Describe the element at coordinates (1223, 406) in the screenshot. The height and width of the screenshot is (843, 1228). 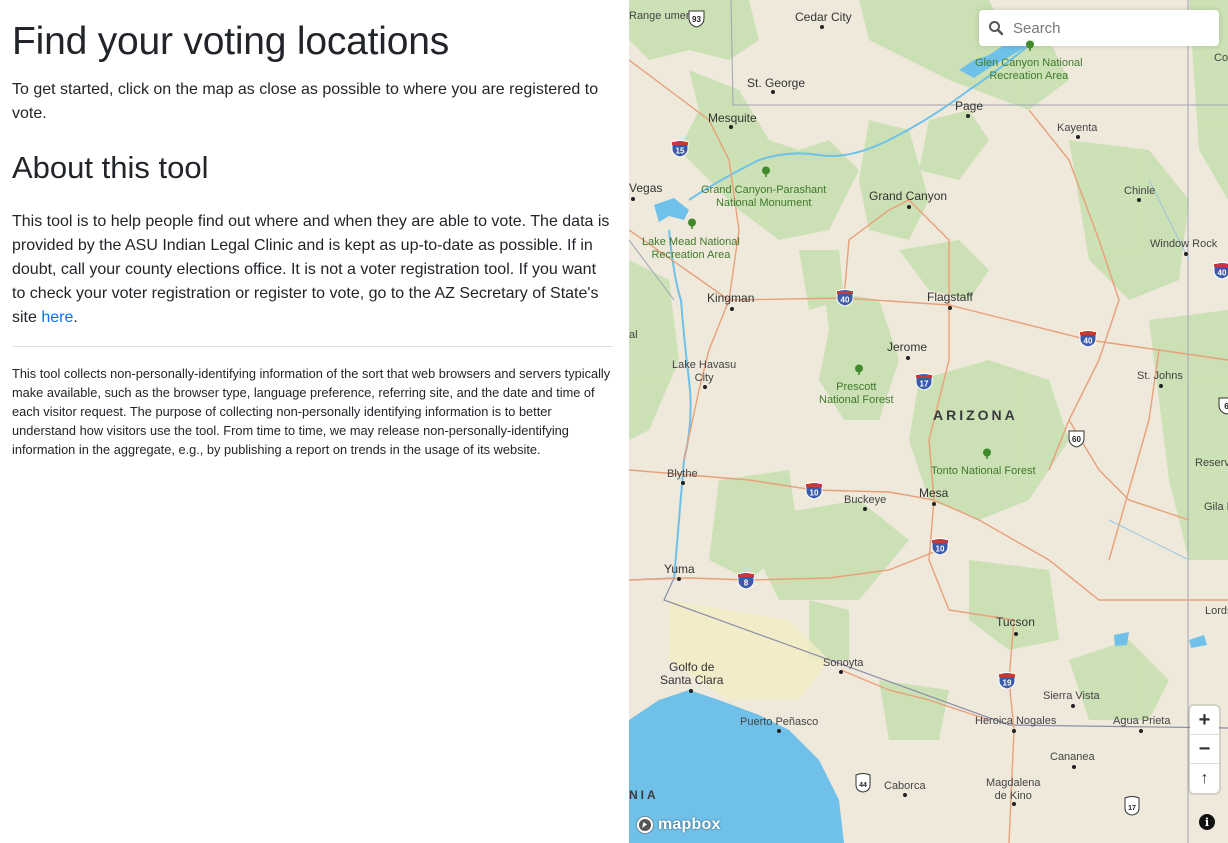
I see `us-route-shield: 6` at that location.